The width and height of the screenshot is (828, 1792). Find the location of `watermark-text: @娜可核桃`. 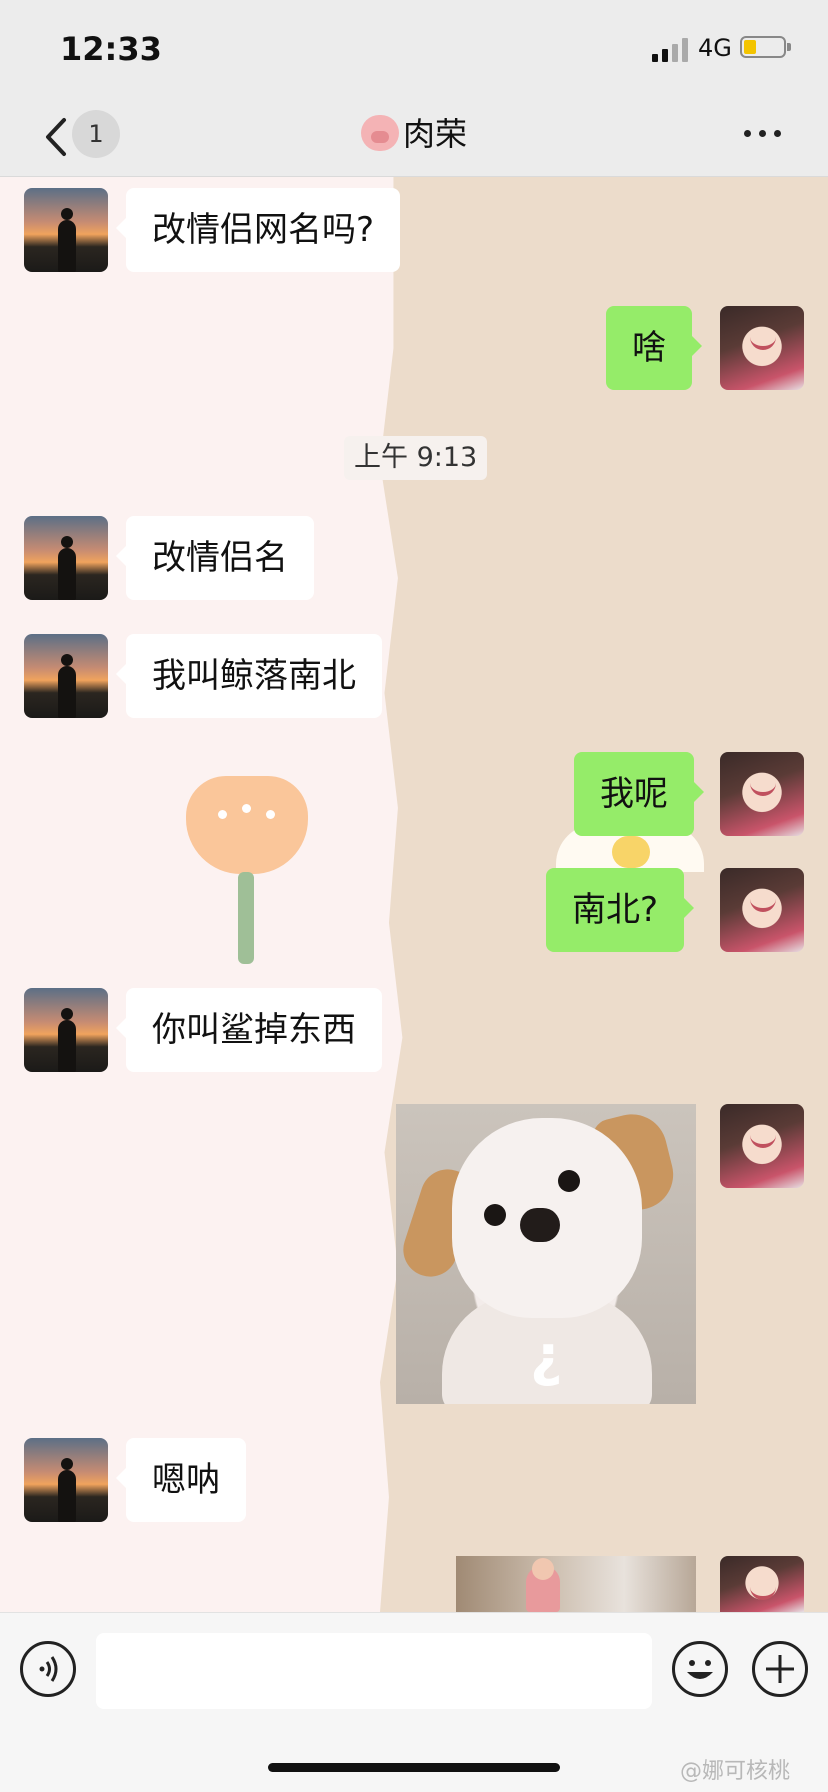

watermark-text: @娜可核桃 is located at coordinates (735, 1771).